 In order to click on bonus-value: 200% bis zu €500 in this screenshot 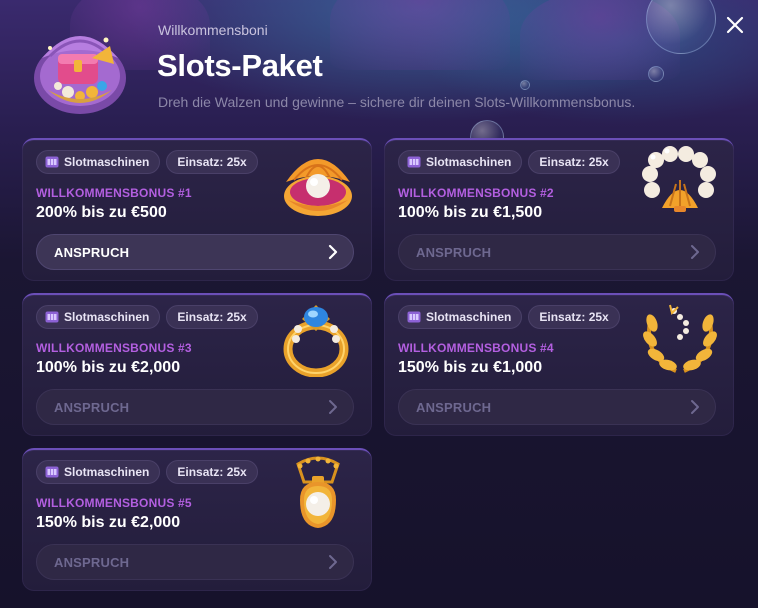, I will do `click(101, 212)`.